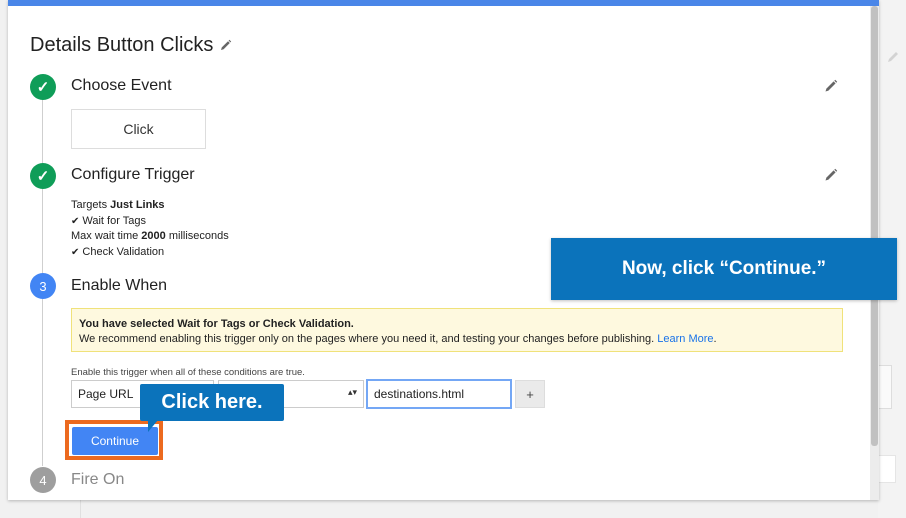 Image resolution: width=906 pixels, height=518 pixels. Describe the element at coordinates (352, 392) in the screenshot. I see `select-arrows-icon: ▴▾` at that location.